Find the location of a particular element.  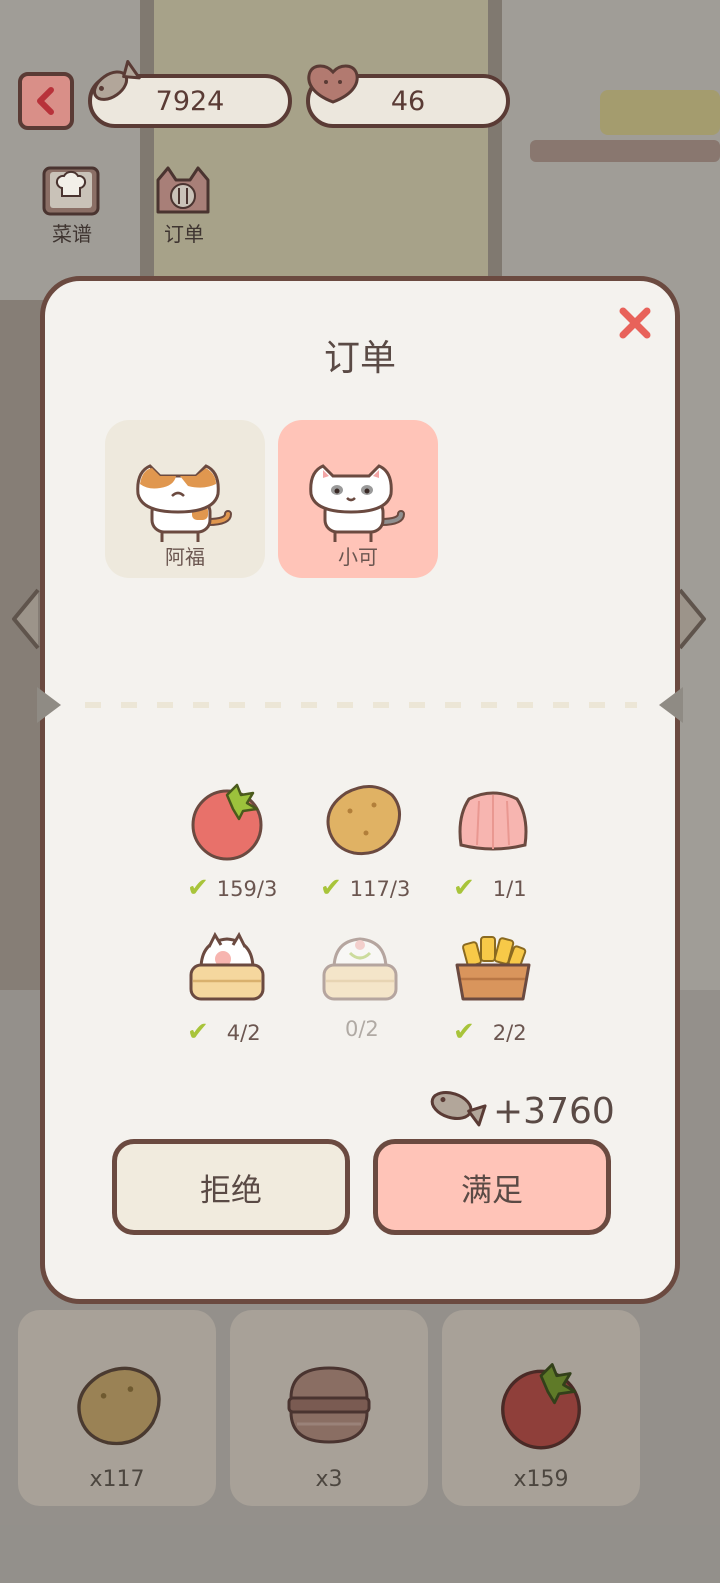

inventory-count: x117 is located at coordinates (117, 1479).